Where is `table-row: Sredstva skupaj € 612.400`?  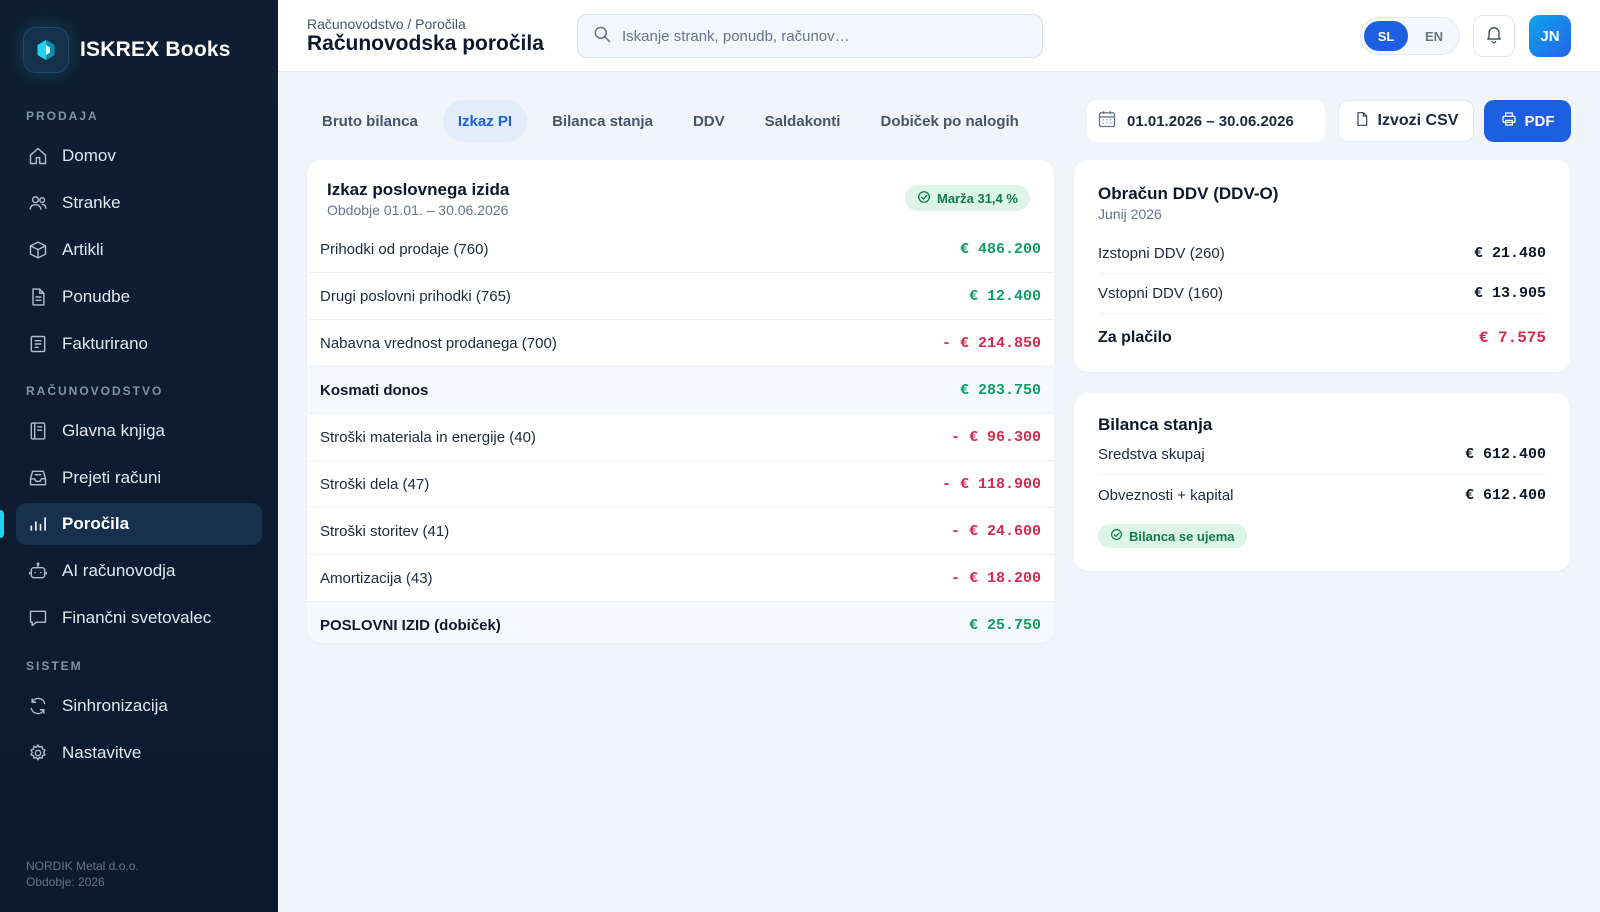 table-row: Sredstva skupaj € 612.400 is located at coordinates (1322, 455).